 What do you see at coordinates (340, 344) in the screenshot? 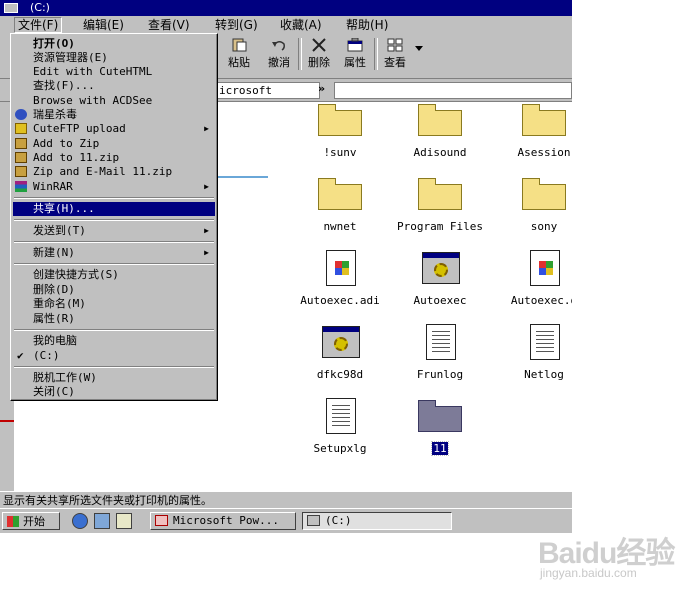
I see `application-gear-icon` at bounding box center [340, 344].